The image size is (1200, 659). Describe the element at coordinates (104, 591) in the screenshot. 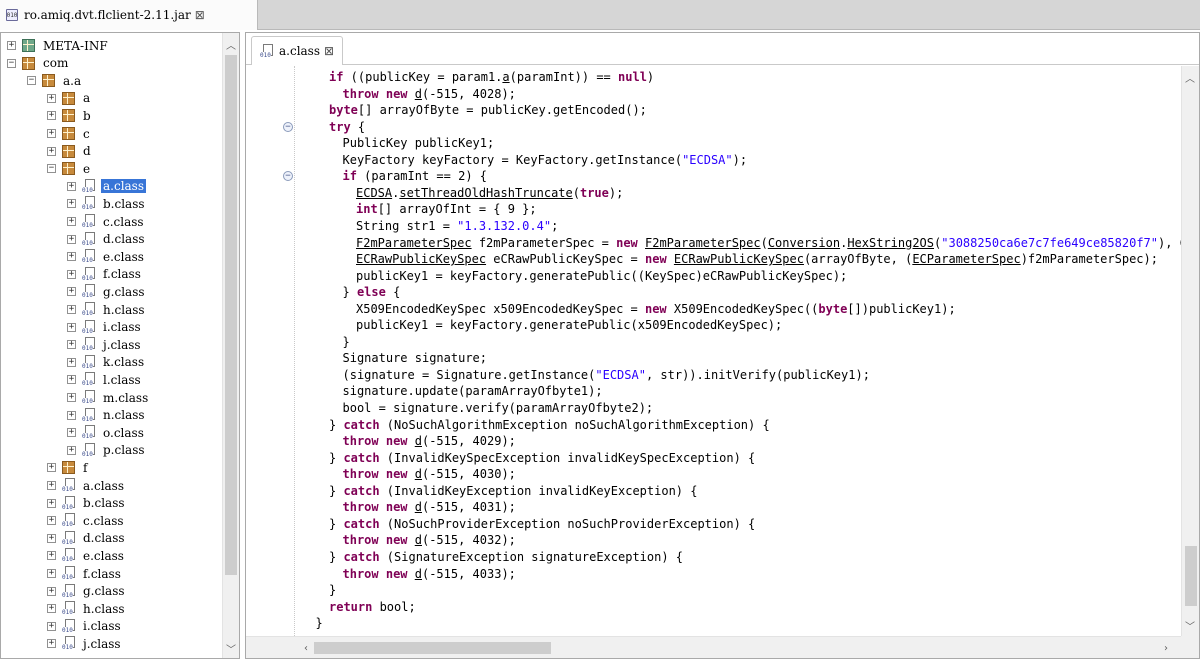

I see `tree-item-label: g.class` at that location.